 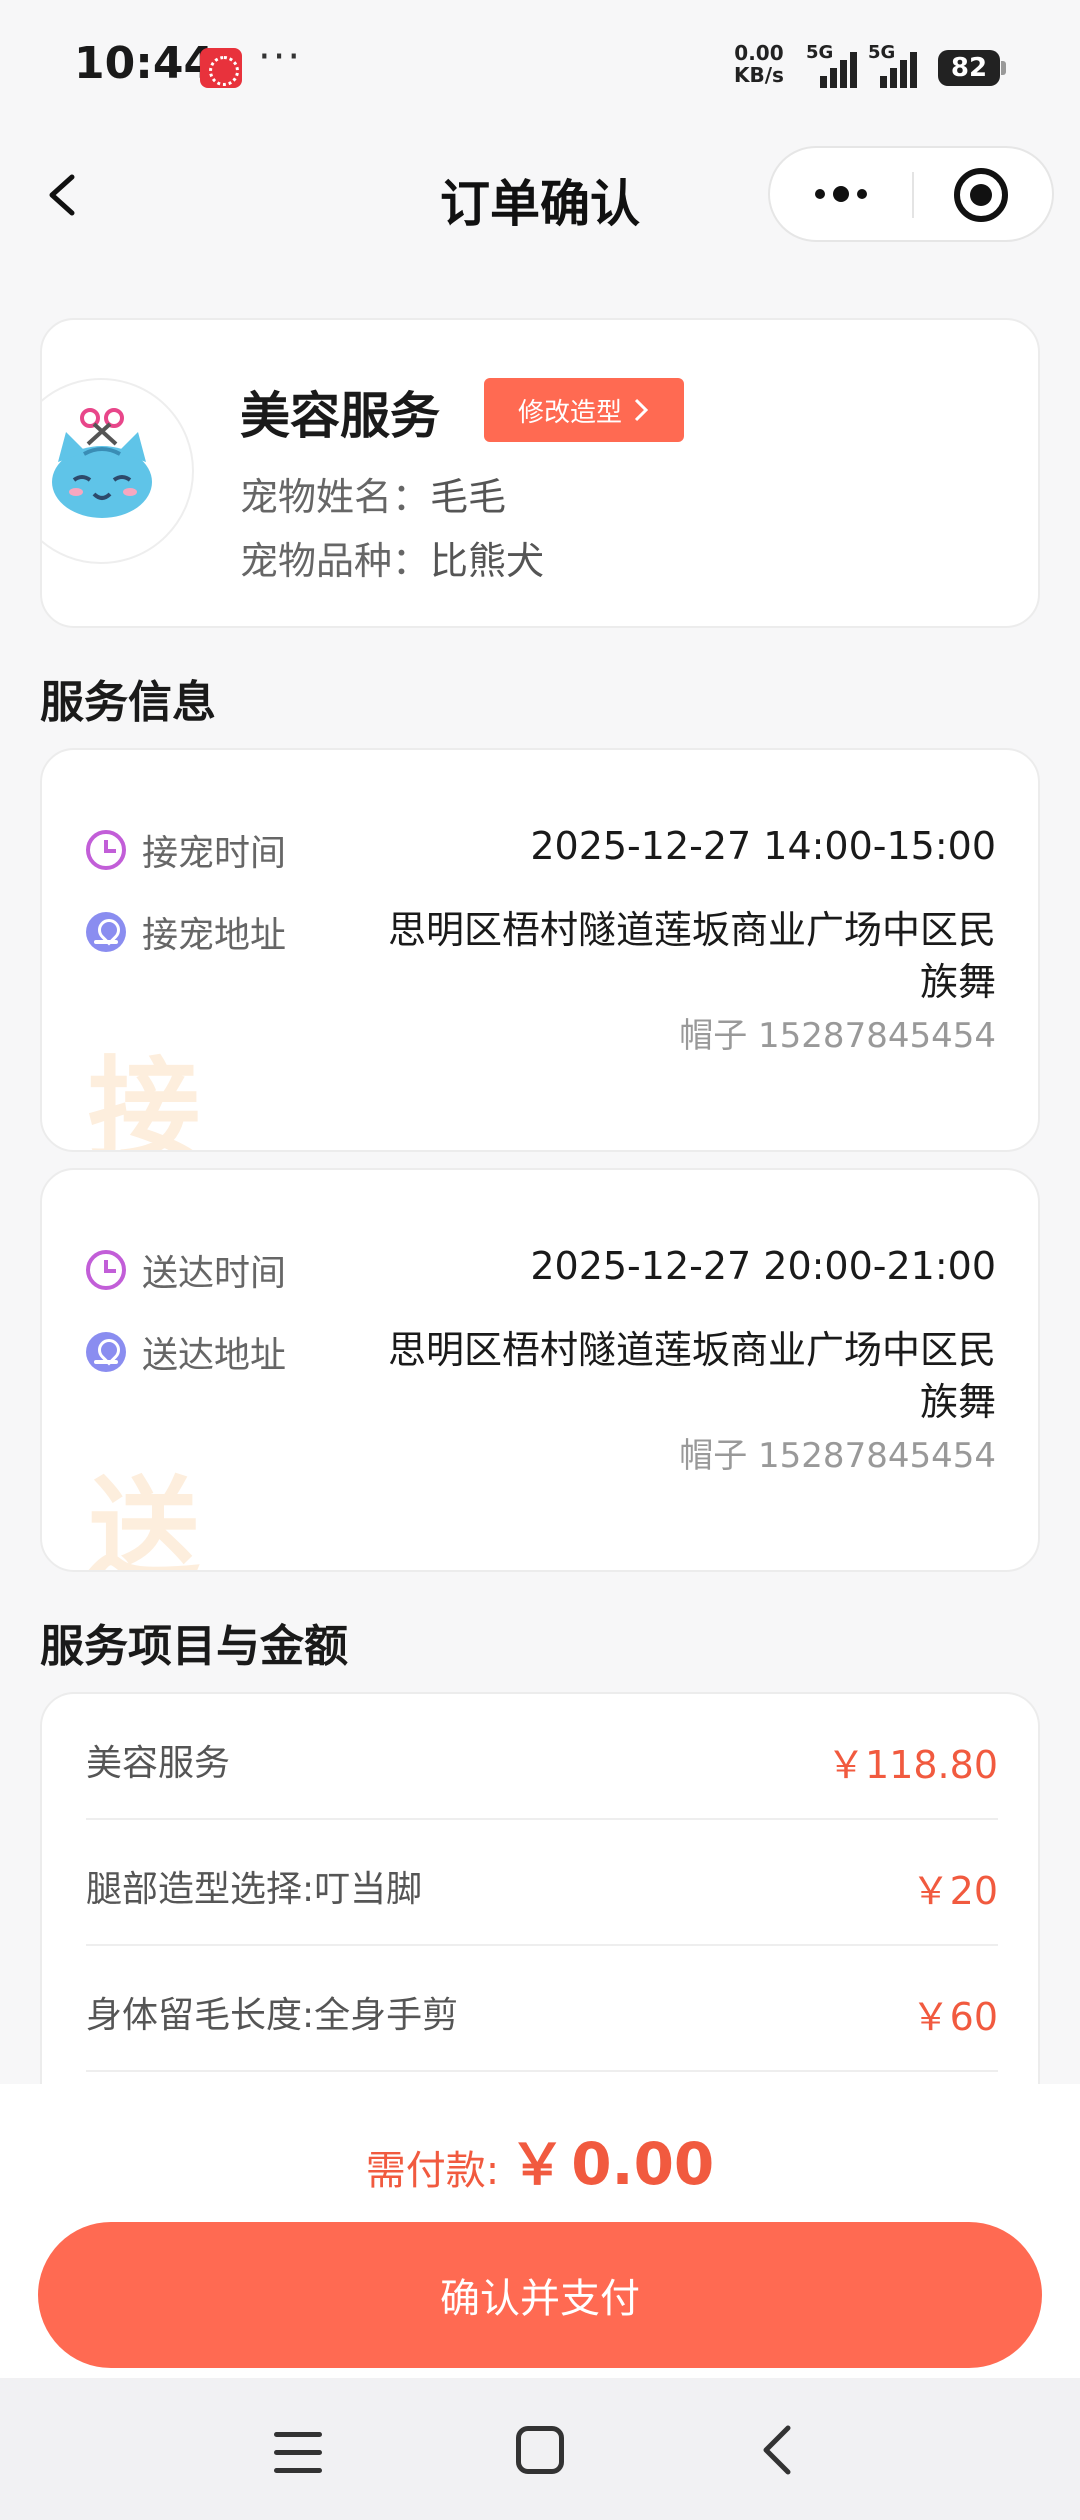 I want to click on mini-program-capsule, so click(x=911, y=194).